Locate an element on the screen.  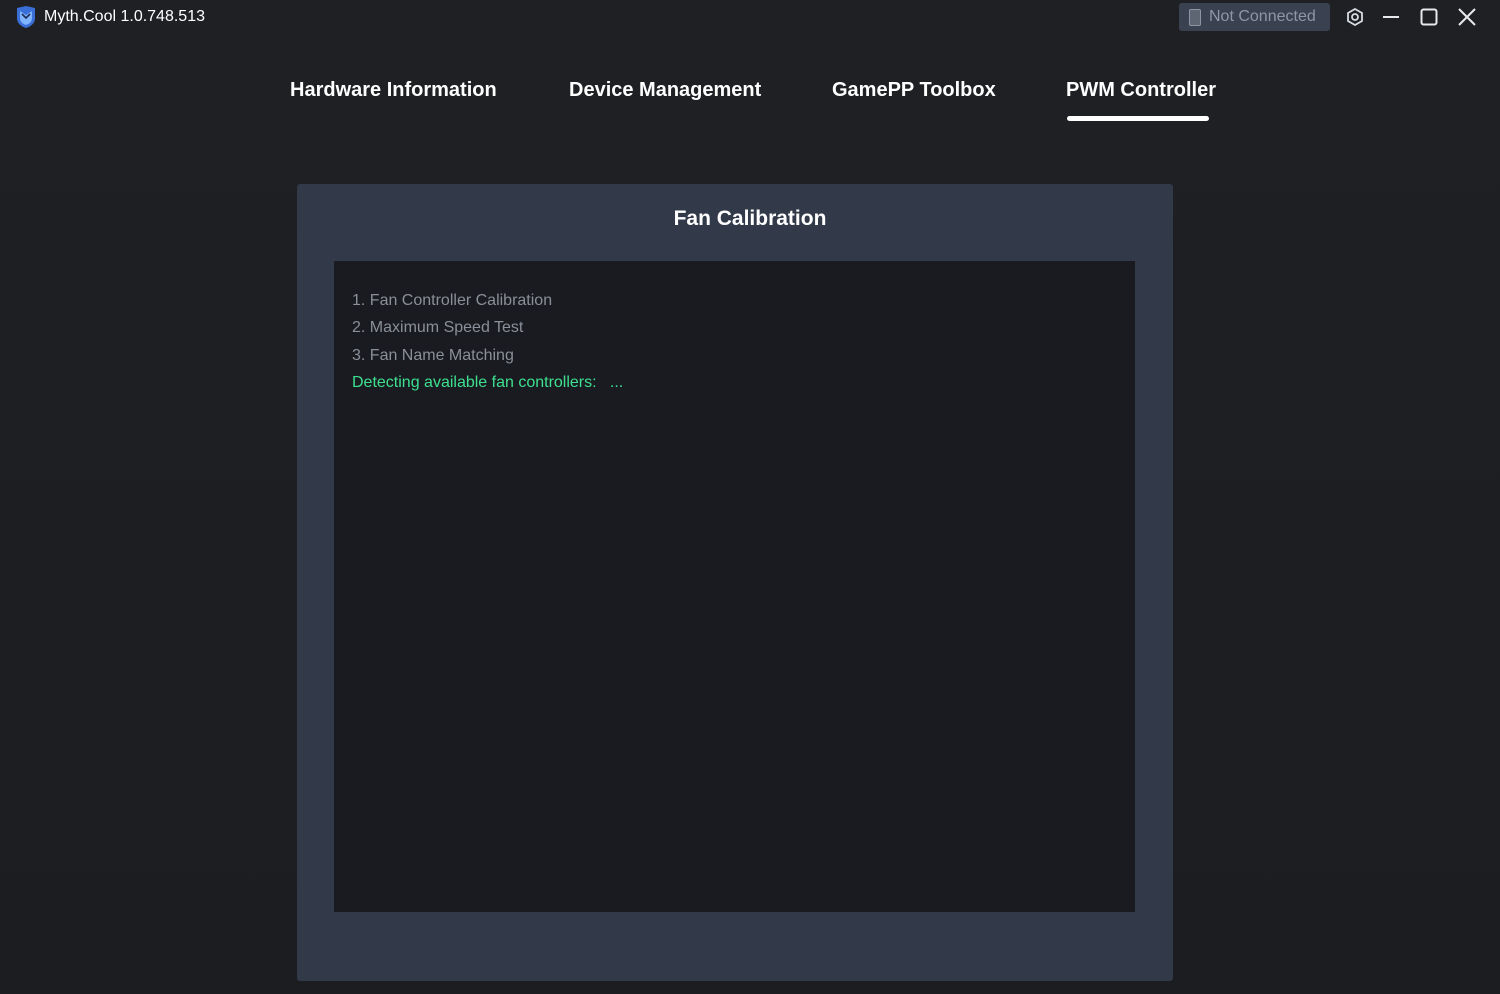
tab-pwm-controller: PWM Controller is located at coordinates (1141, 90).